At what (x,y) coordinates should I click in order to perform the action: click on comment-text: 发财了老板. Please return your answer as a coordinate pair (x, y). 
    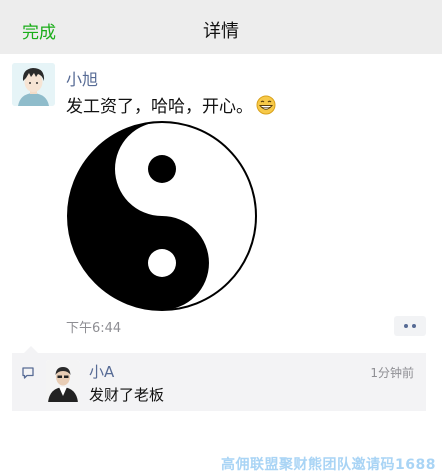
    Looking at the image, I should click on (127, 395).